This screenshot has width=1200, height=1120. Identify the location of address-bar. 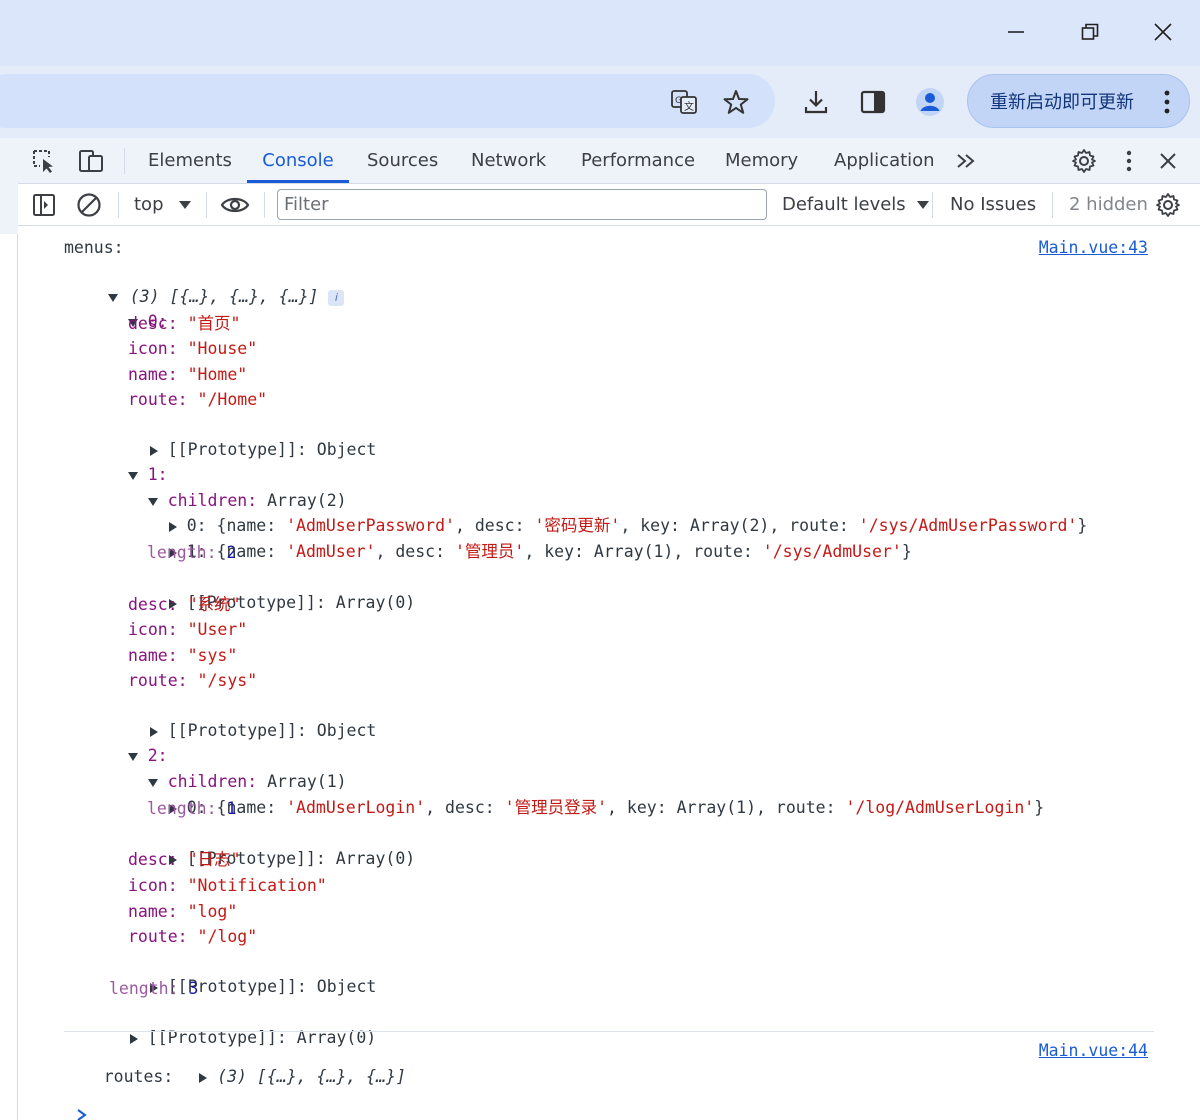
(387, 101).